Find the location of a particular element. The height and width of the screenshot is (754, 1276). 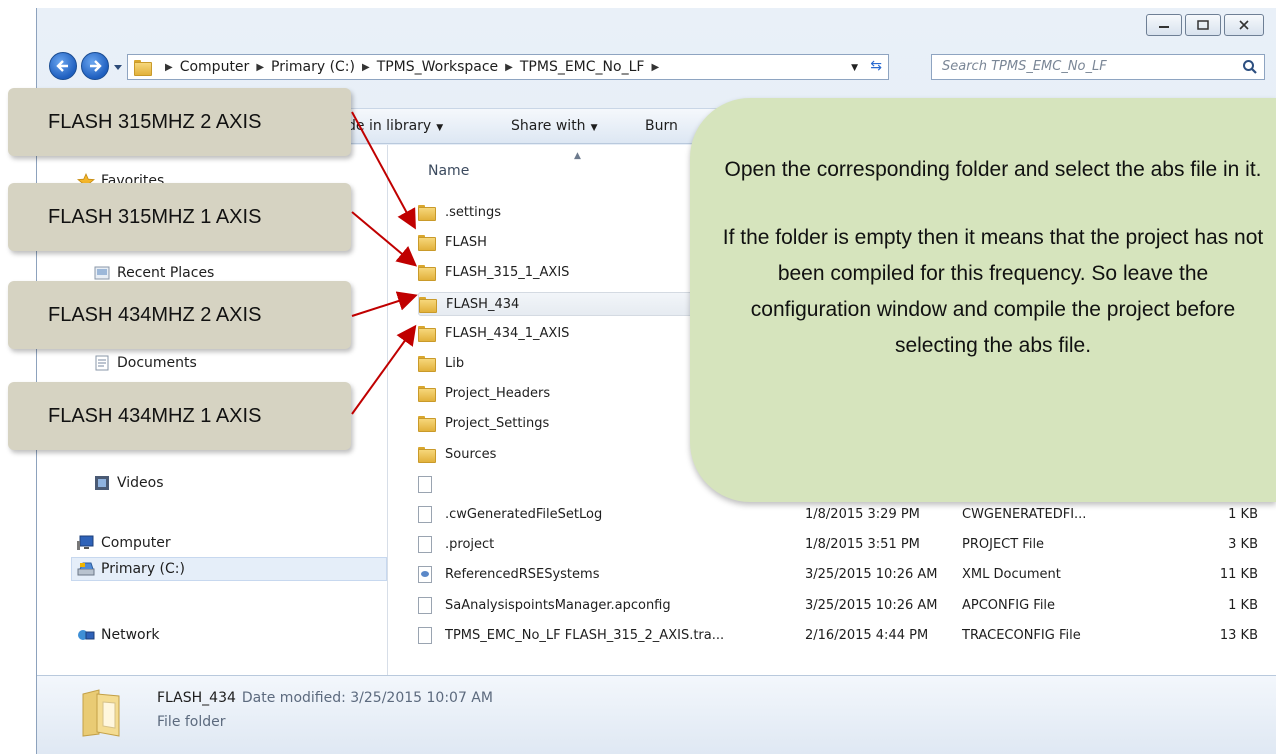

breadcrumb-workspace: TPMS_Workspace is located at coordinates (437, 67).